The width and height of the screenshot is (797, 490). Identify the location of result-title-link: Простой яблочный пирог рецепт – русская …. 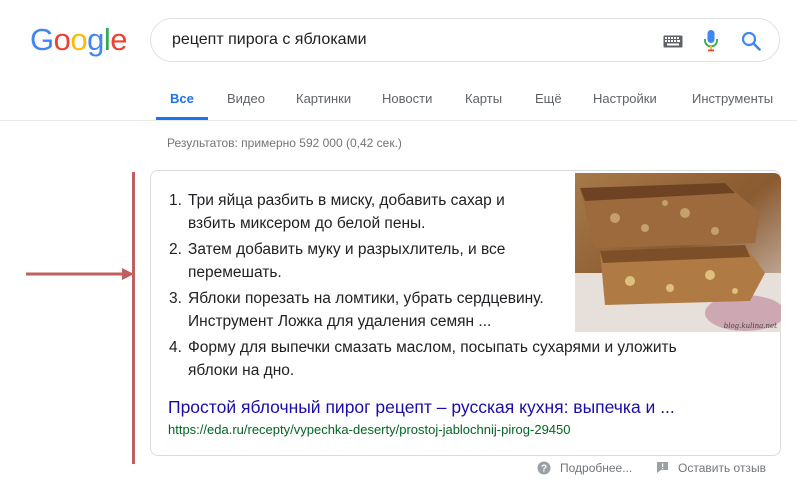
(421, 407).